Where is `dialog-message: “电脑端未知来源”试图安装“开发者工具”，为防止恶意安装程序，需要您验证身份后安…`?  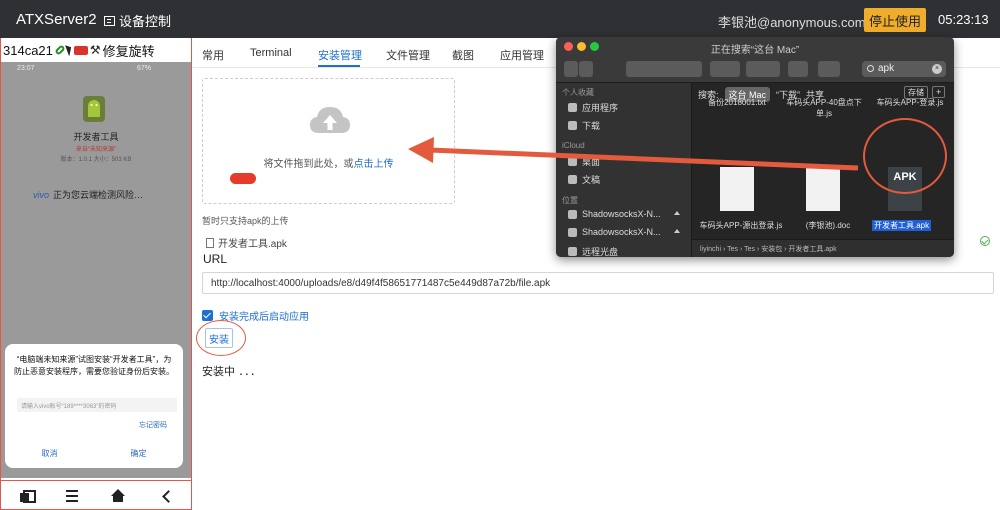
dialog-message: “电脑端未知来源”试图安装“开发者工具”，为防止恶意安装程序，需要您验证身份后安… is located at coordinates (94, 365).